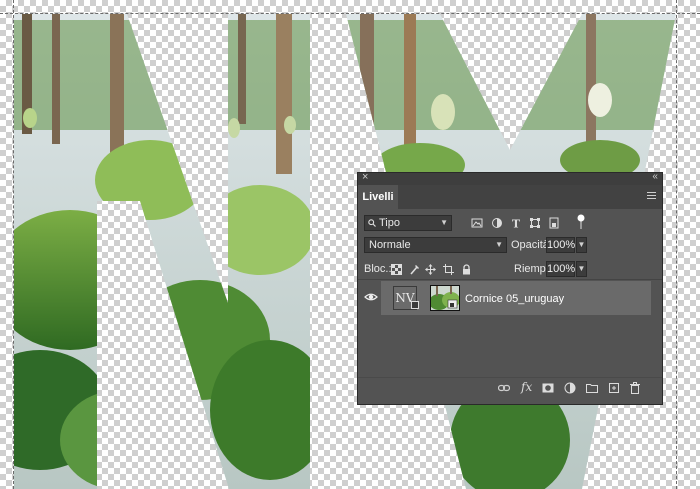 The image size is (700, 489). I want to click on fill-dropdown-button: ▼, so click(581, 269).